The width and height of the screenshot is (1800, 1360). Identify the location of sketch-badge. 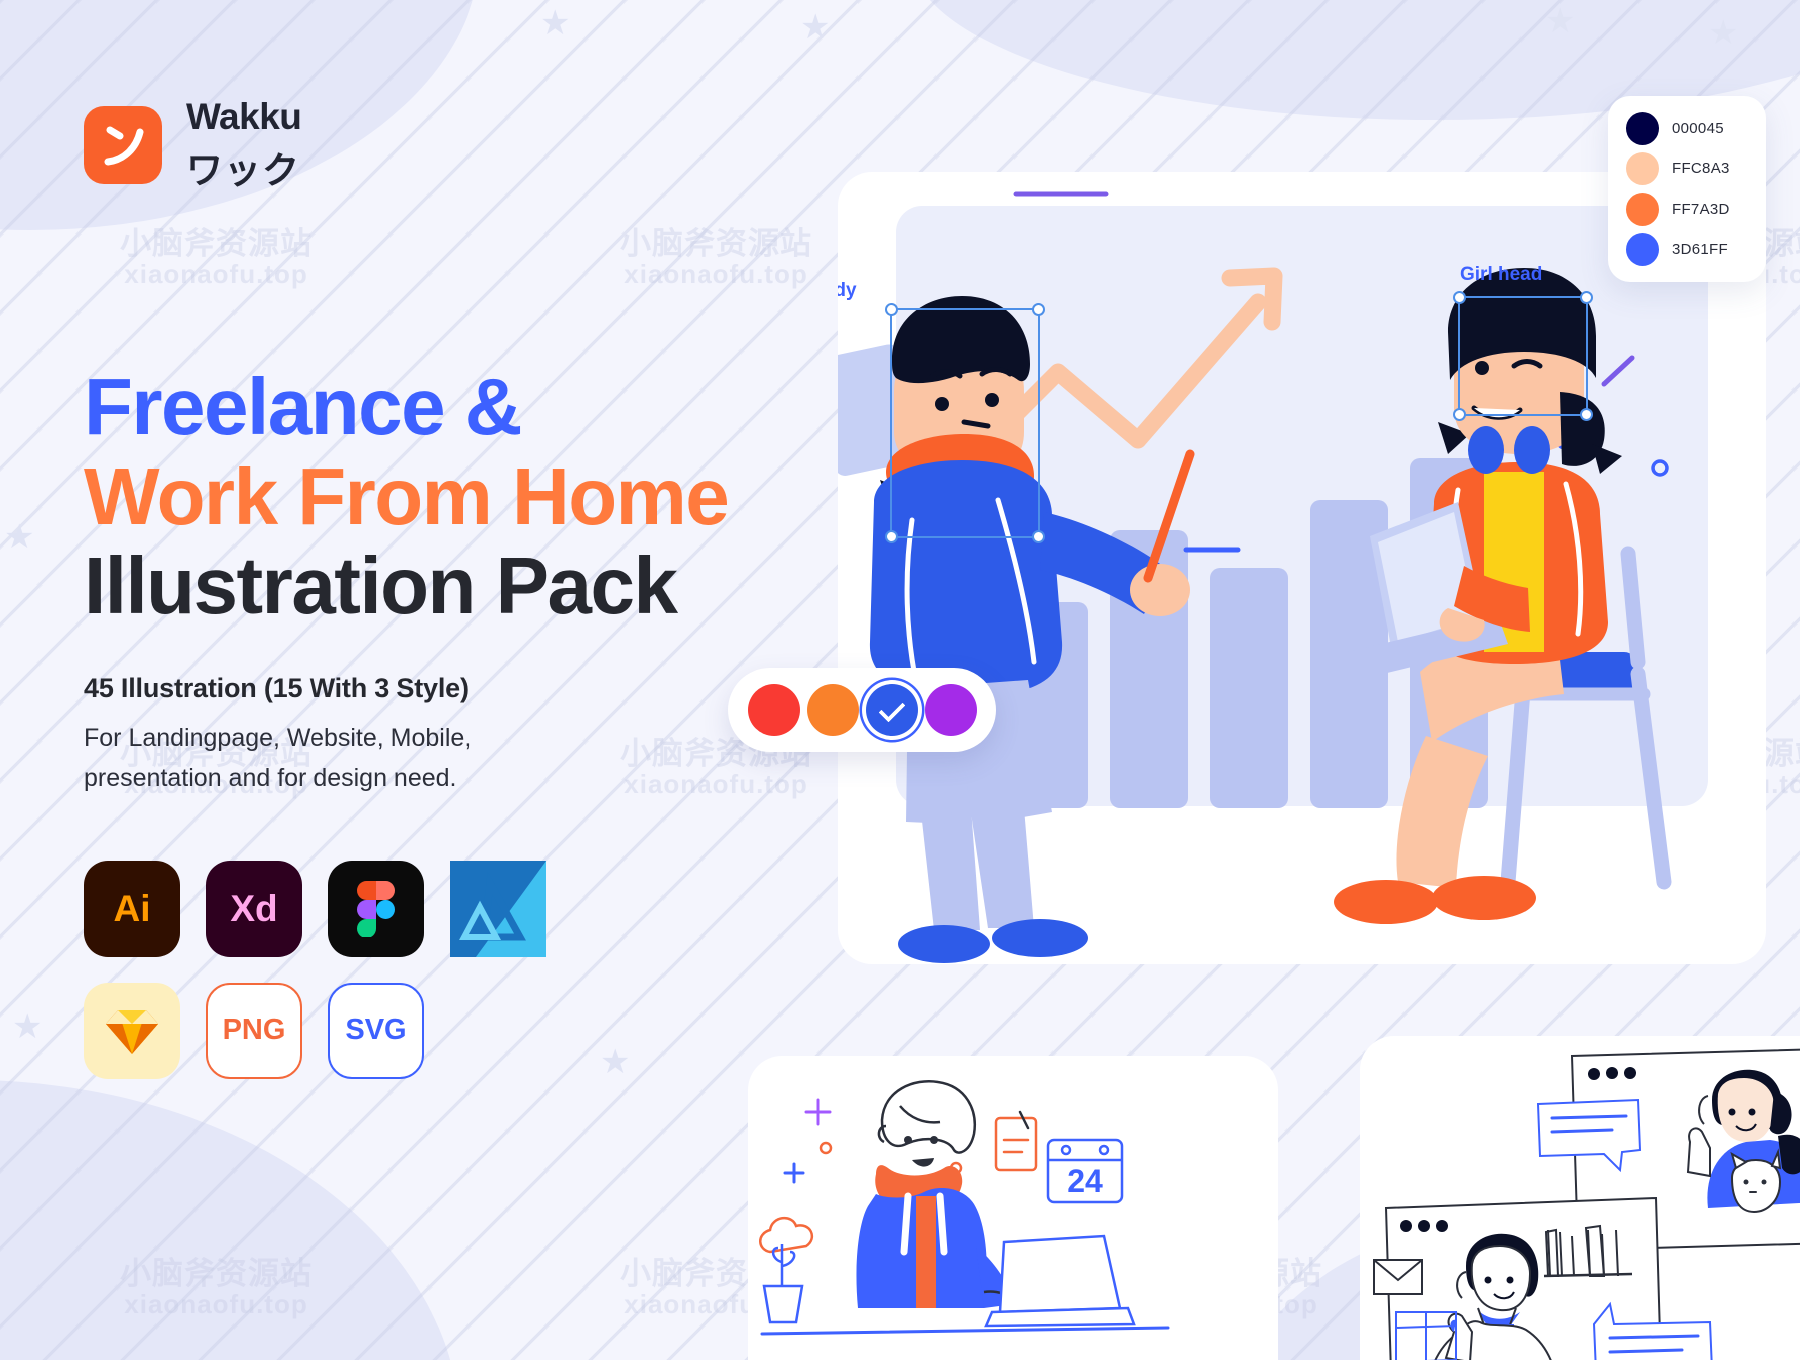
(132, 1030).